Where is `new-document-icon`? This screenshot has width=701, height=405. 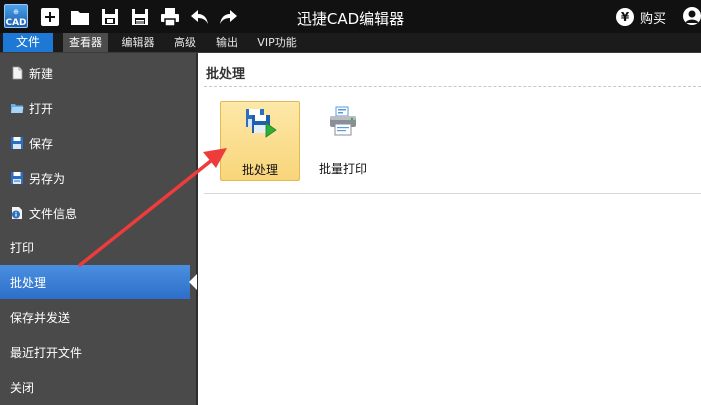
new-document-icon is located at coordinates (17, 73).